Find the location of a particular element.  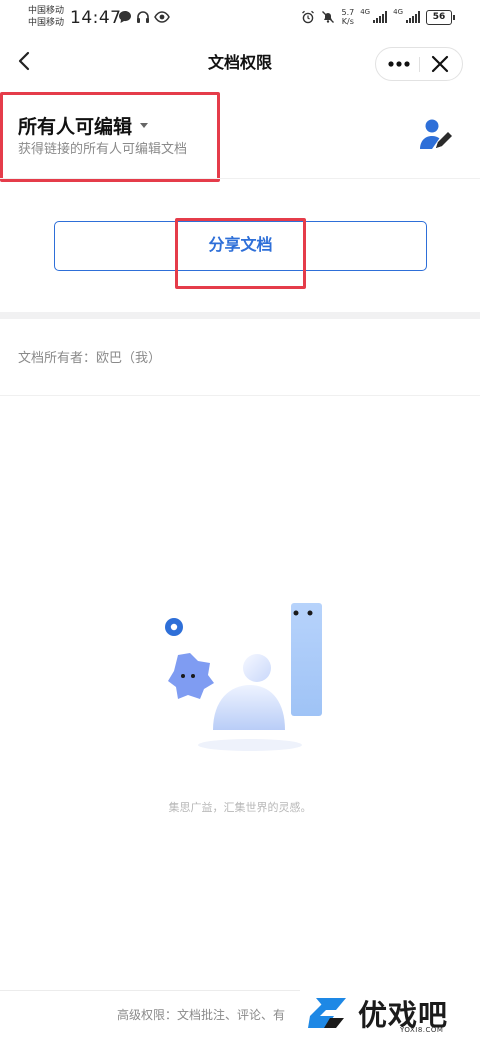

mini-program-capsule is located at coordinates (419, 64).